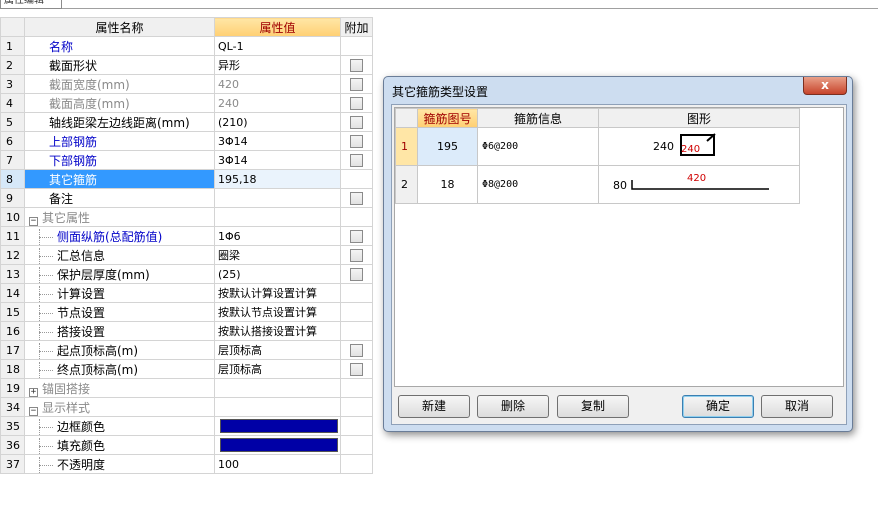 This screenshot has width=878, height=516. What do you see at coordinates (119, 236) in the screenshot?
I see `property-name: 侧面纵筋(总配筋值)` at bounding box center [119, 236].